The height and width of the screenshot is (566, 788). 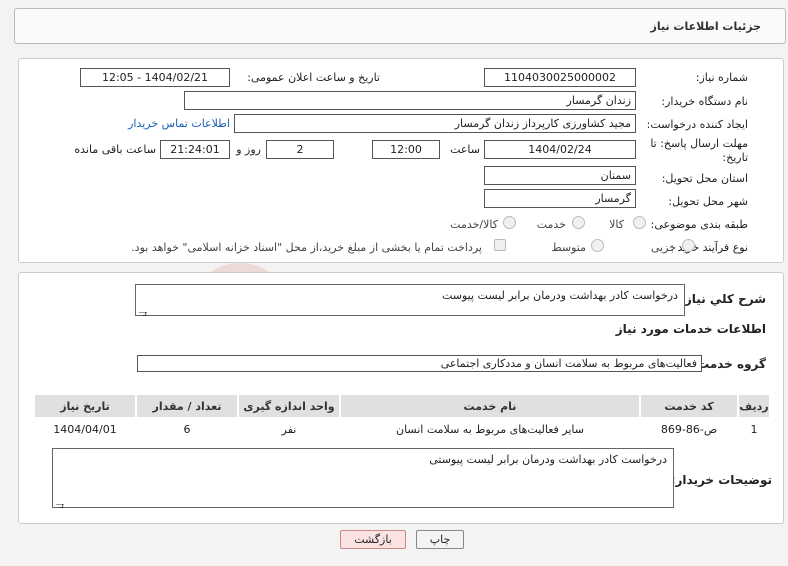 What do you see at coordinates (560, 149) in the screenshot?
I see `deadline-date-field: 1404/02/24` at bounding box center [560, 149].